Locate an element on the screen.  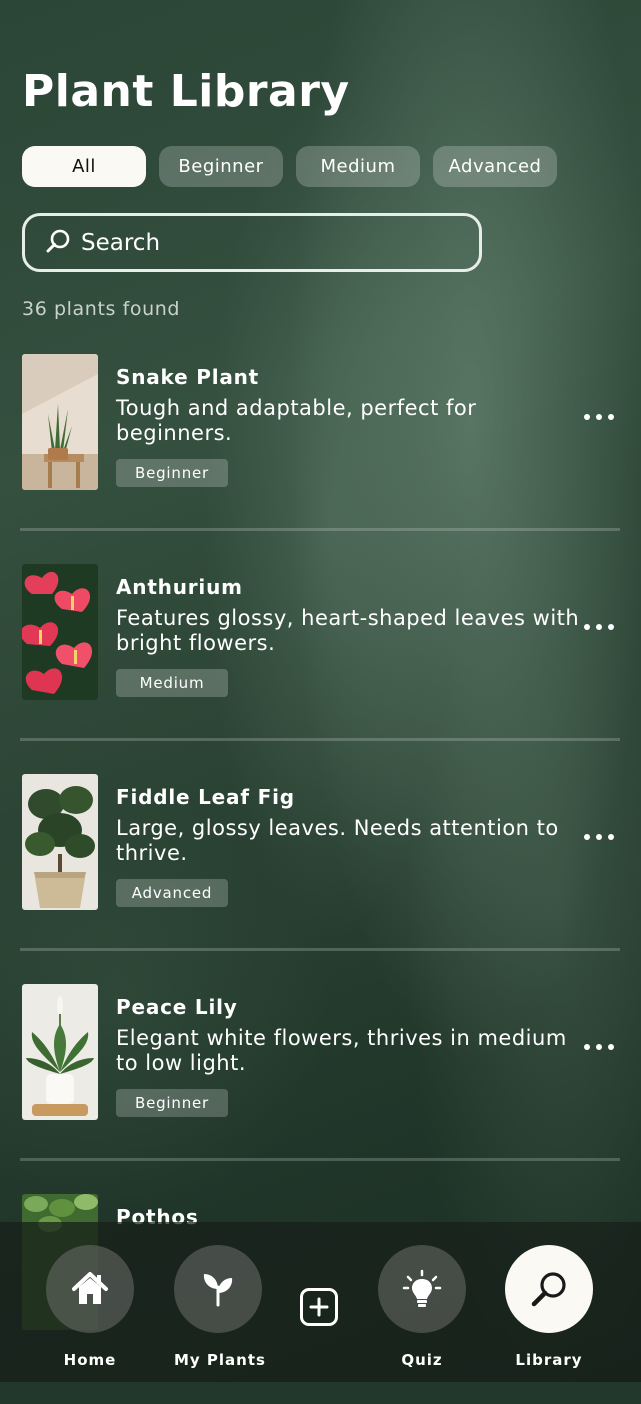
search-input: Search is located at coordinates (252, 242).